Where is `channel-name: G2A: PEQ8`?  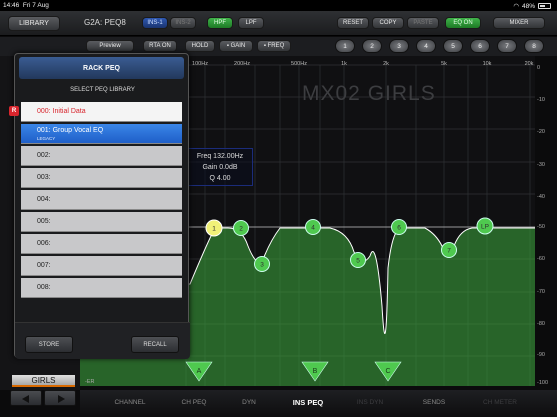
channel-name: G2A: PEQ8 is located at coordinates (105, 22).